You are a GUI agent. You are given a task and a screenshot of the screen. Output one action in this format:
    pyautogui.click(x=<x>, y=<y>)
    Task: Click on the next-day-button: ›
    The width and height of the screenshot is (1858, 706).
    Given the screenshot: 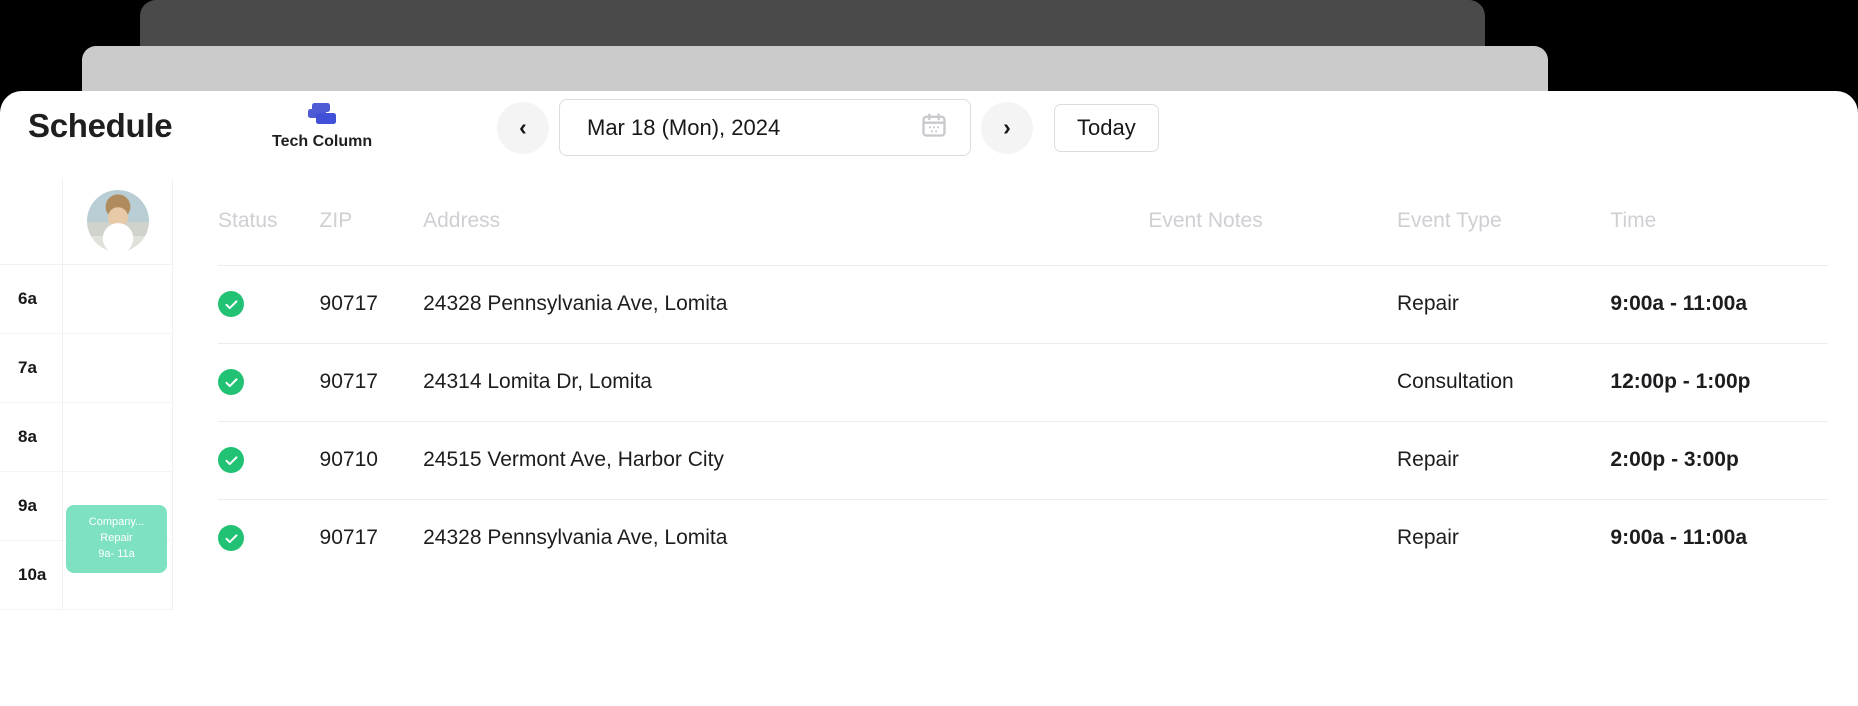 What is the action you would take?
    pyautogui.click(x=1007, y=127)
    